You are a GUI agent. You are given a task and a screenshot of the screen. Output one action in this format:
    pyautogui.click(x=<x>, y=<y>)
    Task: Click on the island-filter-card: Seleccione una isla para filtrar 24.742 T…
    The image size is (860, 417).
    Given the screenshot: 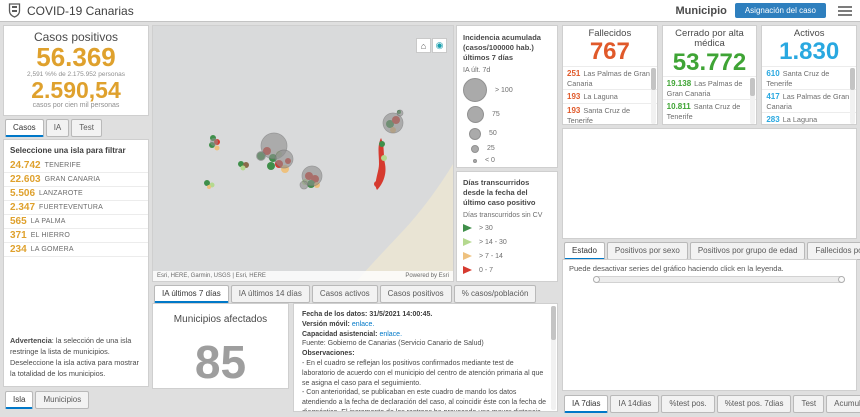 What is the action you would take?
    pyautogui.click(x=76, y=263)
    